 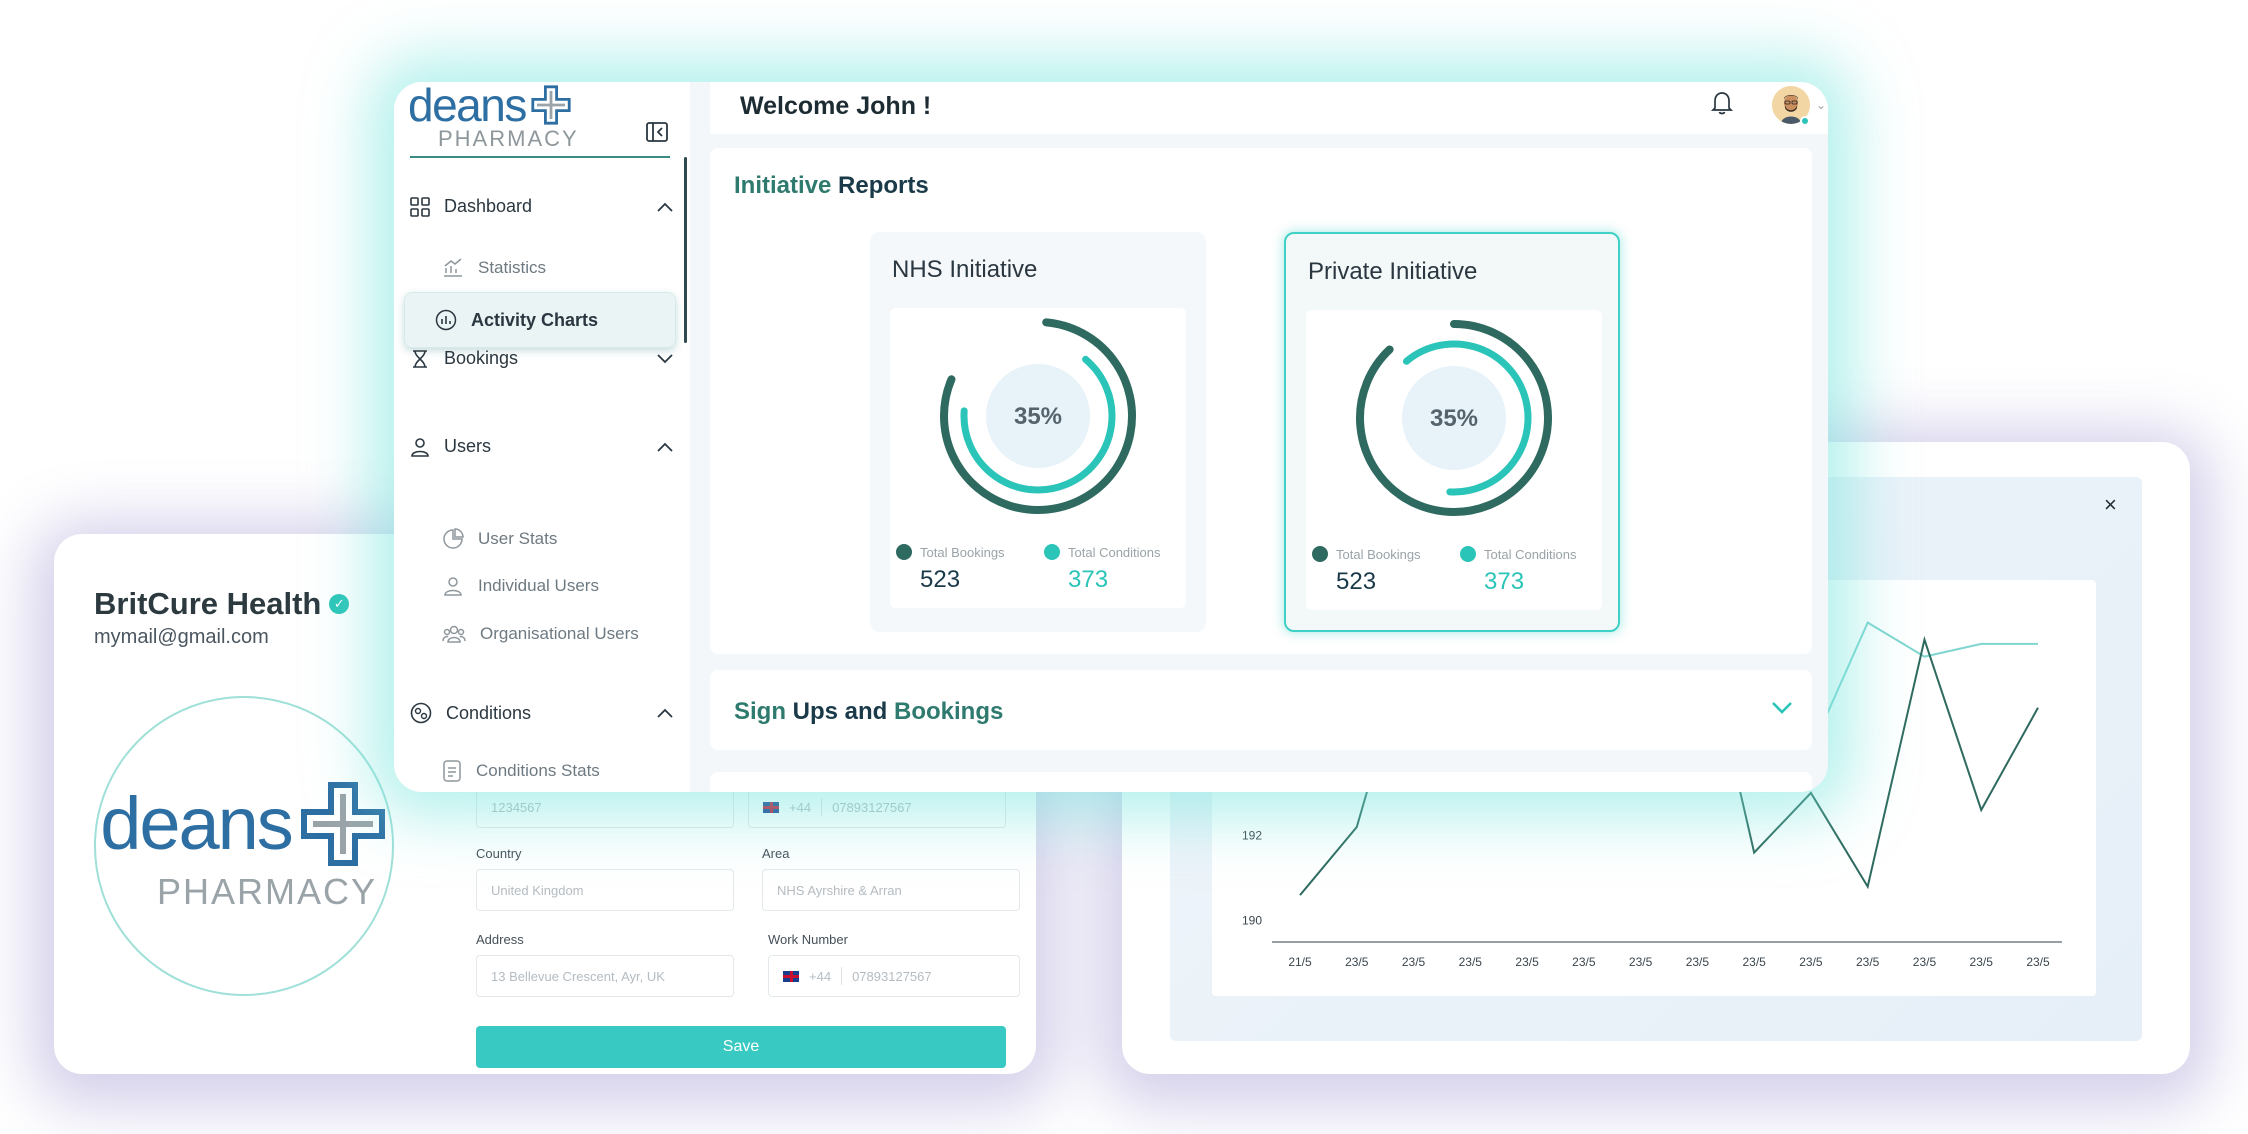 What do you see at coordinates (542, 713) in the screenshot?
I see `sidebar-item-conditions: Conditions` at bounding box center [542, 713].